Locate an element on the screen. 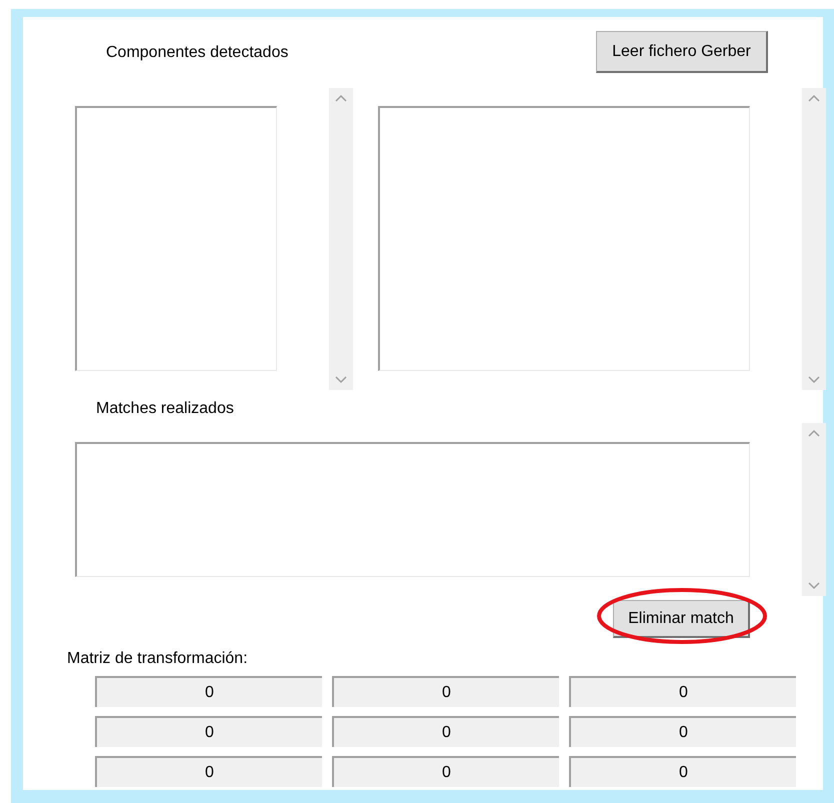 The image size is (834, 803). section-label: Componentes detectados is located at coordinates (197, 53).